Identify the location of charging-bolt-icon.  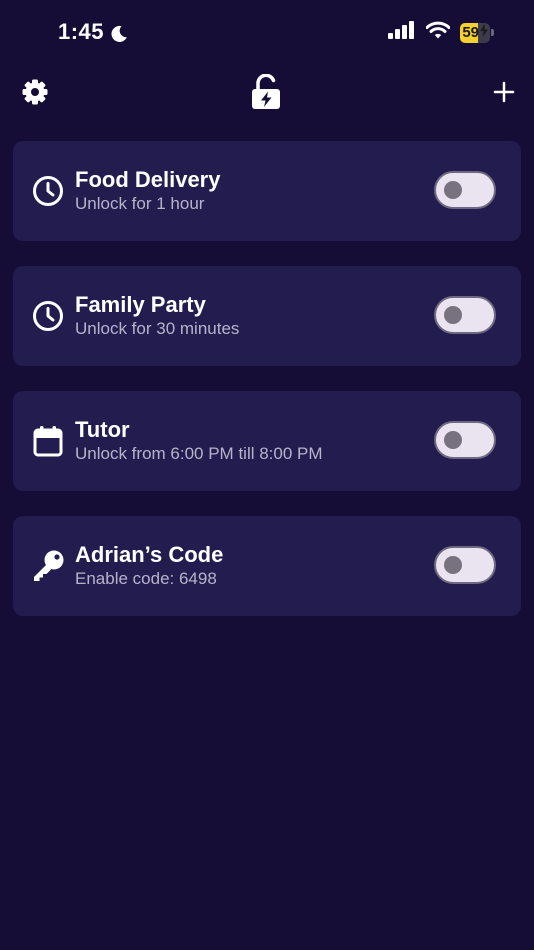
(484, 32).